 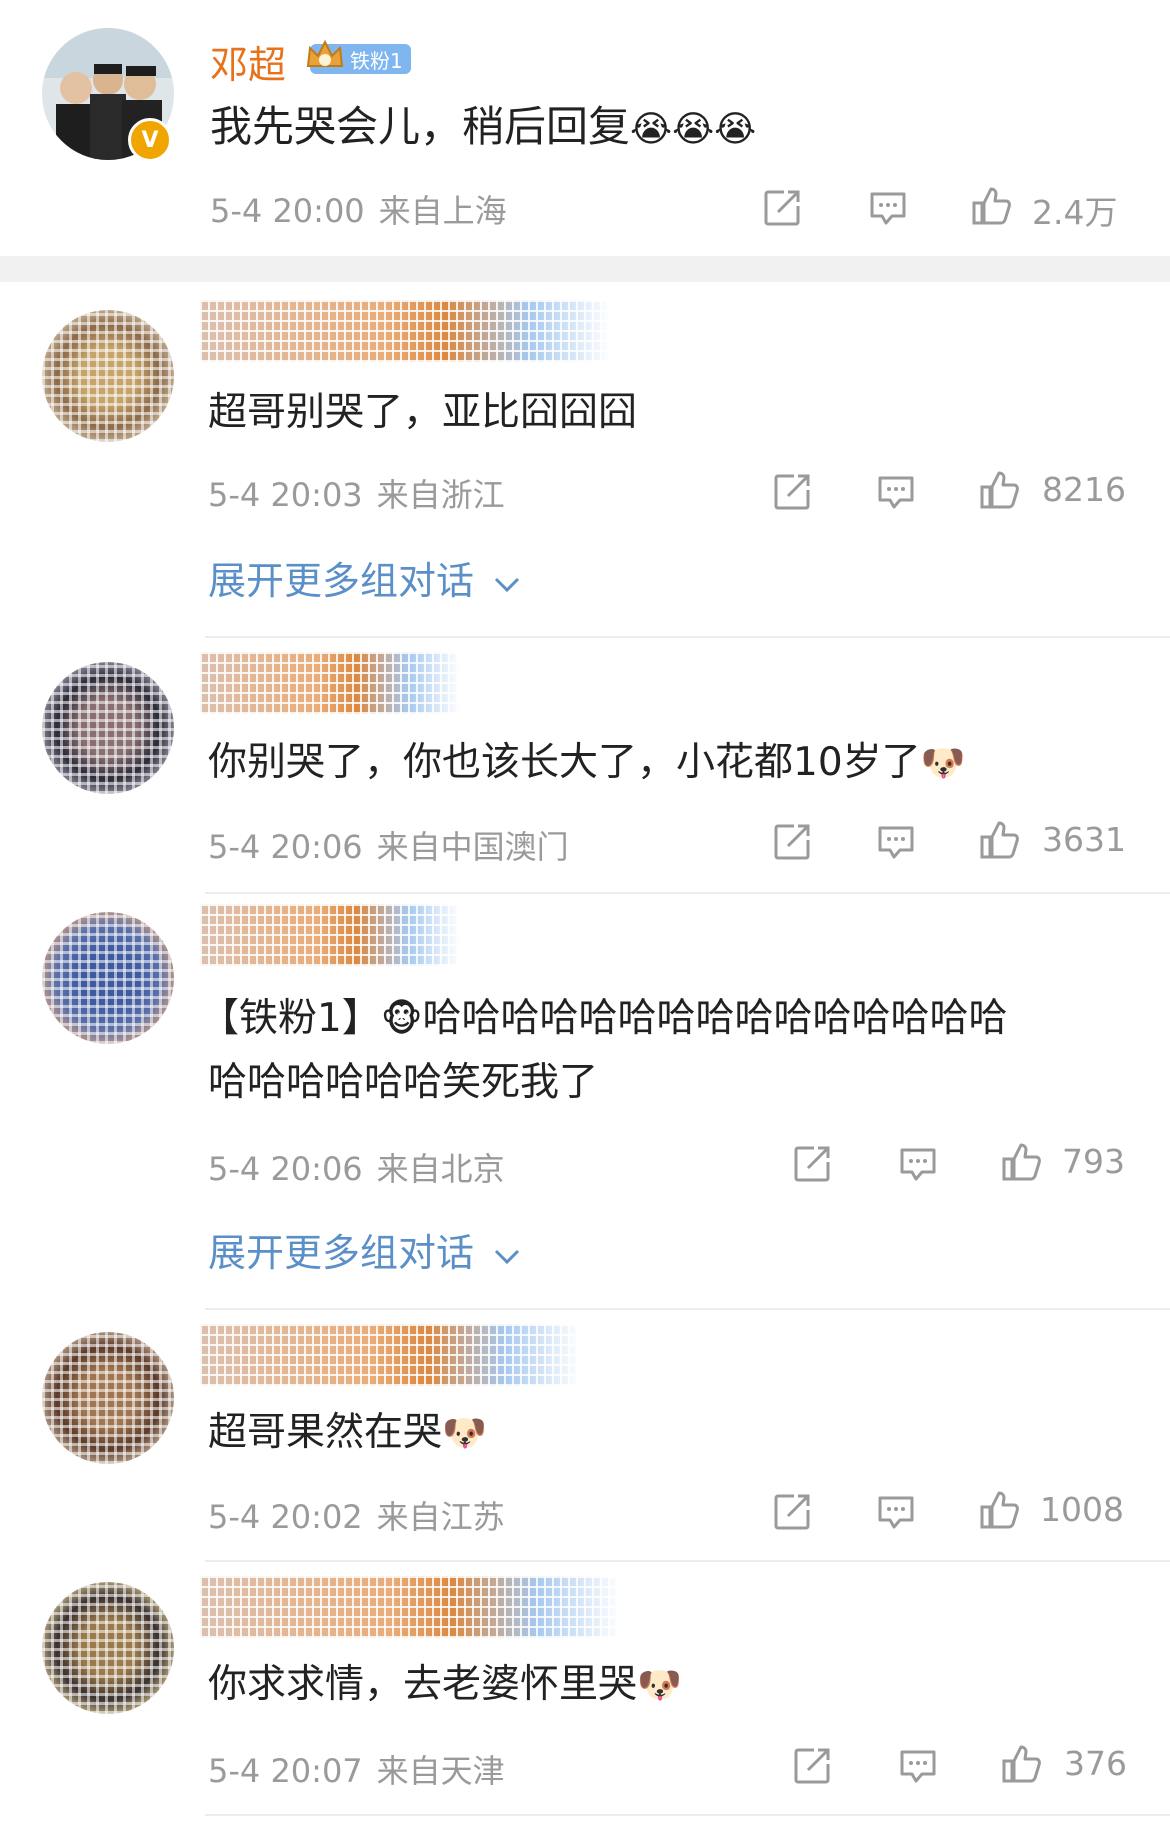 I want to click on comment-meta: 5-4 20:03 来自浙江, so click(x=356, y=493).